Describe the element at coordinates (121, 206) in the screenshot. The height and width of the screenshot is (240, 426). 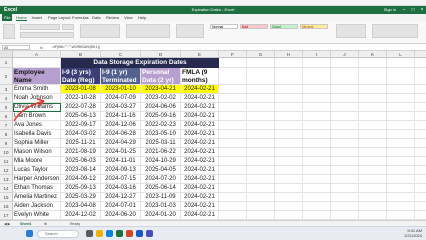
I see `date-cell: 2024-07-01` at that location.